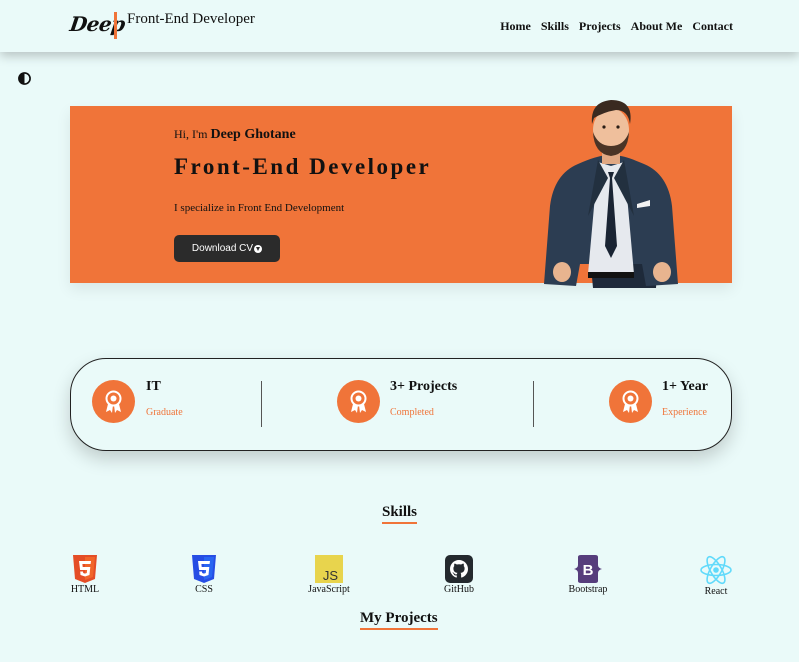  I want to click on svg-text: JS, so click(331, 575).